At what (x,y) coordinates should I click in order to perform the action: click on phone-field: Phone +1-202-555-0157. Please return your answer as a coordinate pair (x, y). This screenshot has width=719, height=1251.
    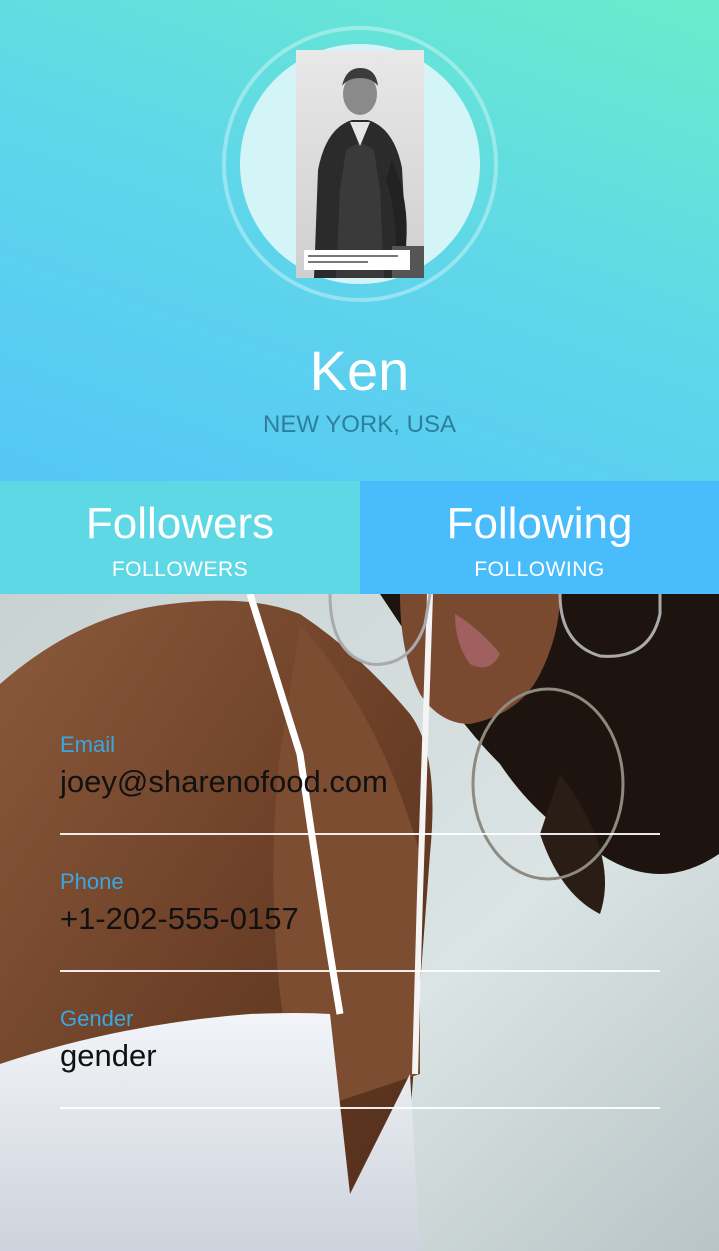
    Looking at the image, I should click on (360, 903).